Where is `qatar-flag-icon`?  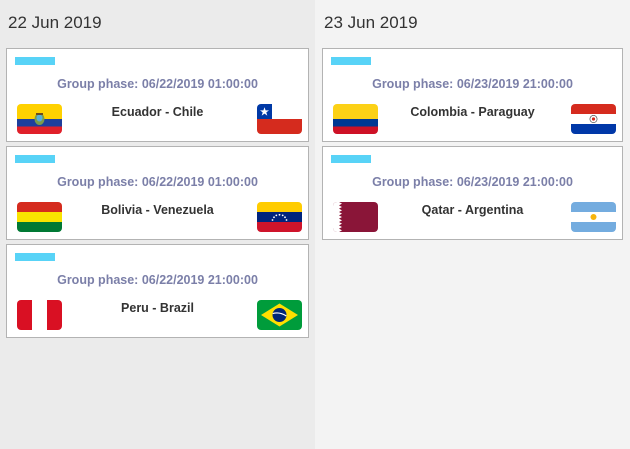 qatar-flag-icon is located at coordinates (355, 217).